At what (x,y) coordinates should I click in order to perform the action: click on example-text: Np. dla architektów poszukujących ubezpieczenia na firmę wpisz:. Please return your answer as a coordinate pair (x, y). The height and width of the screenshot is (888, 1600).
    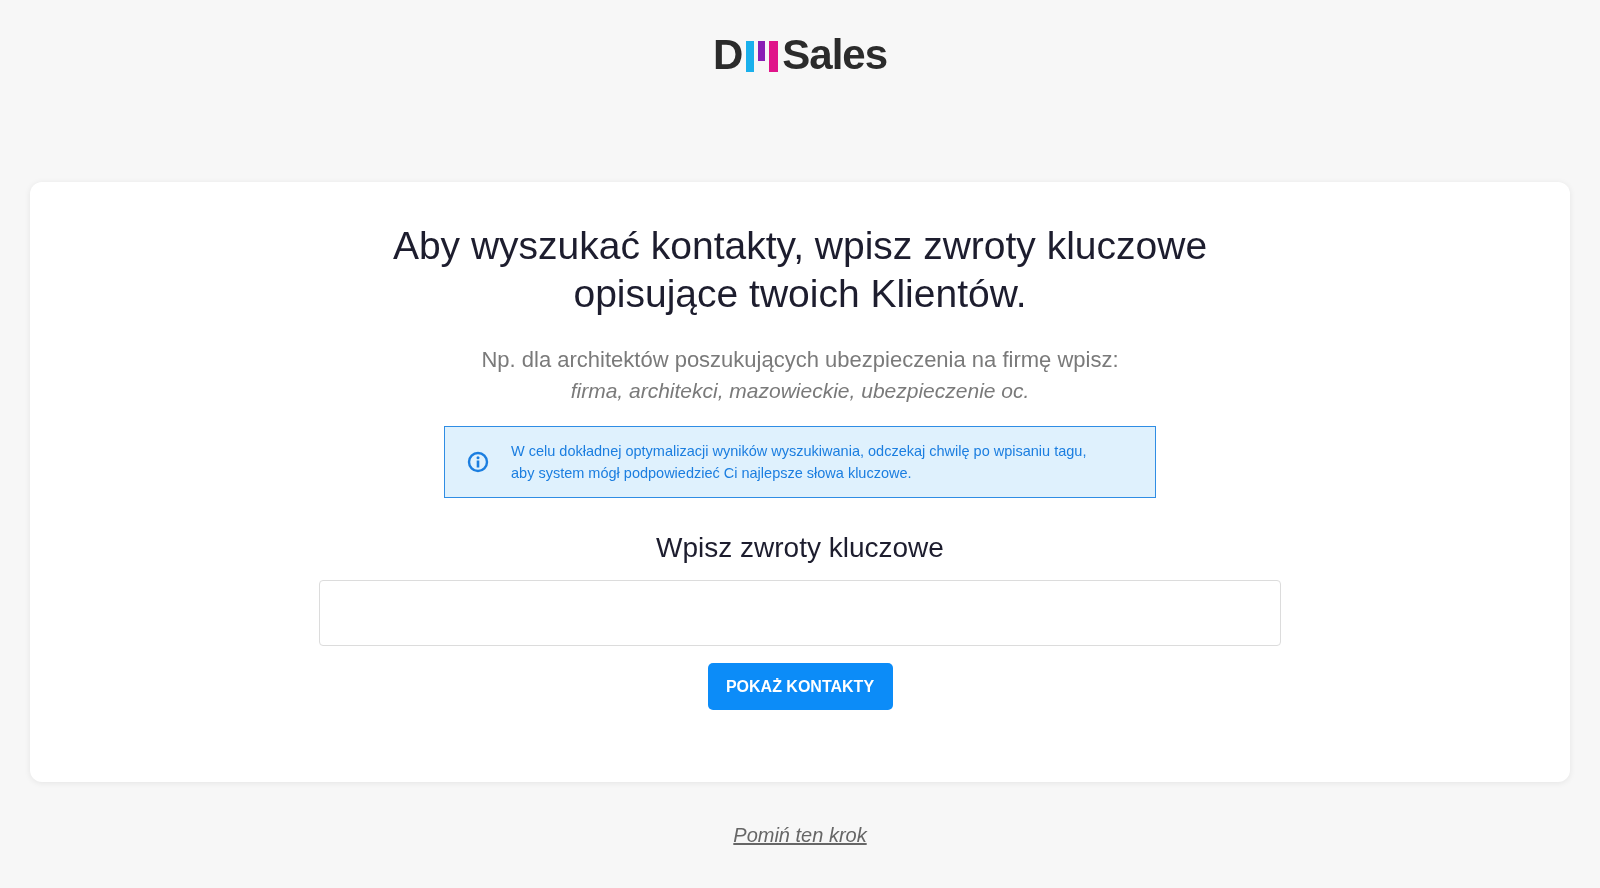
    Looking at the image, I should click on (800, 360).